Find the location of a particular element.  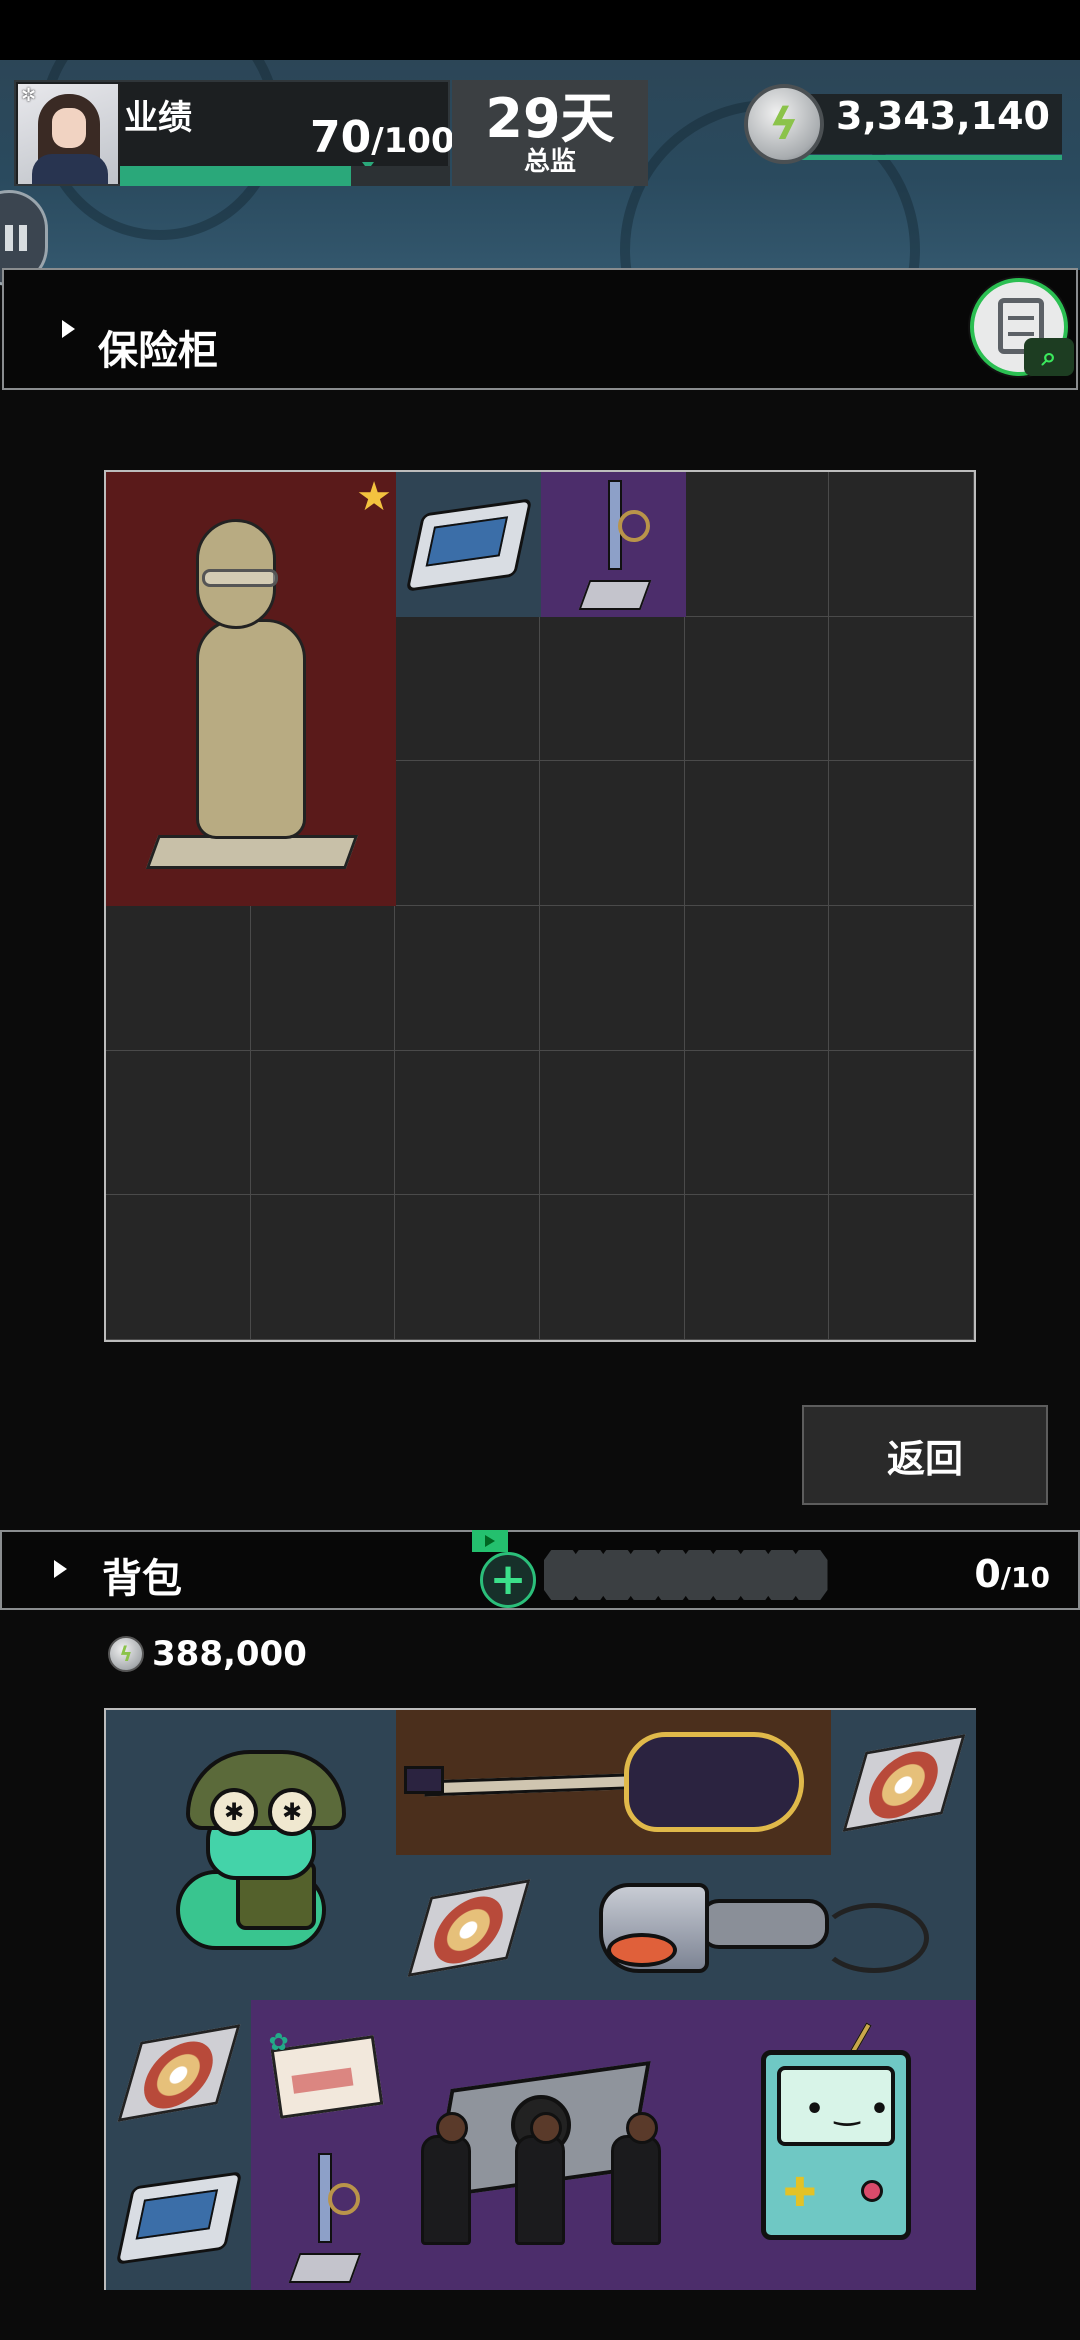

guitar-item is located at coordinates (613, 1782).